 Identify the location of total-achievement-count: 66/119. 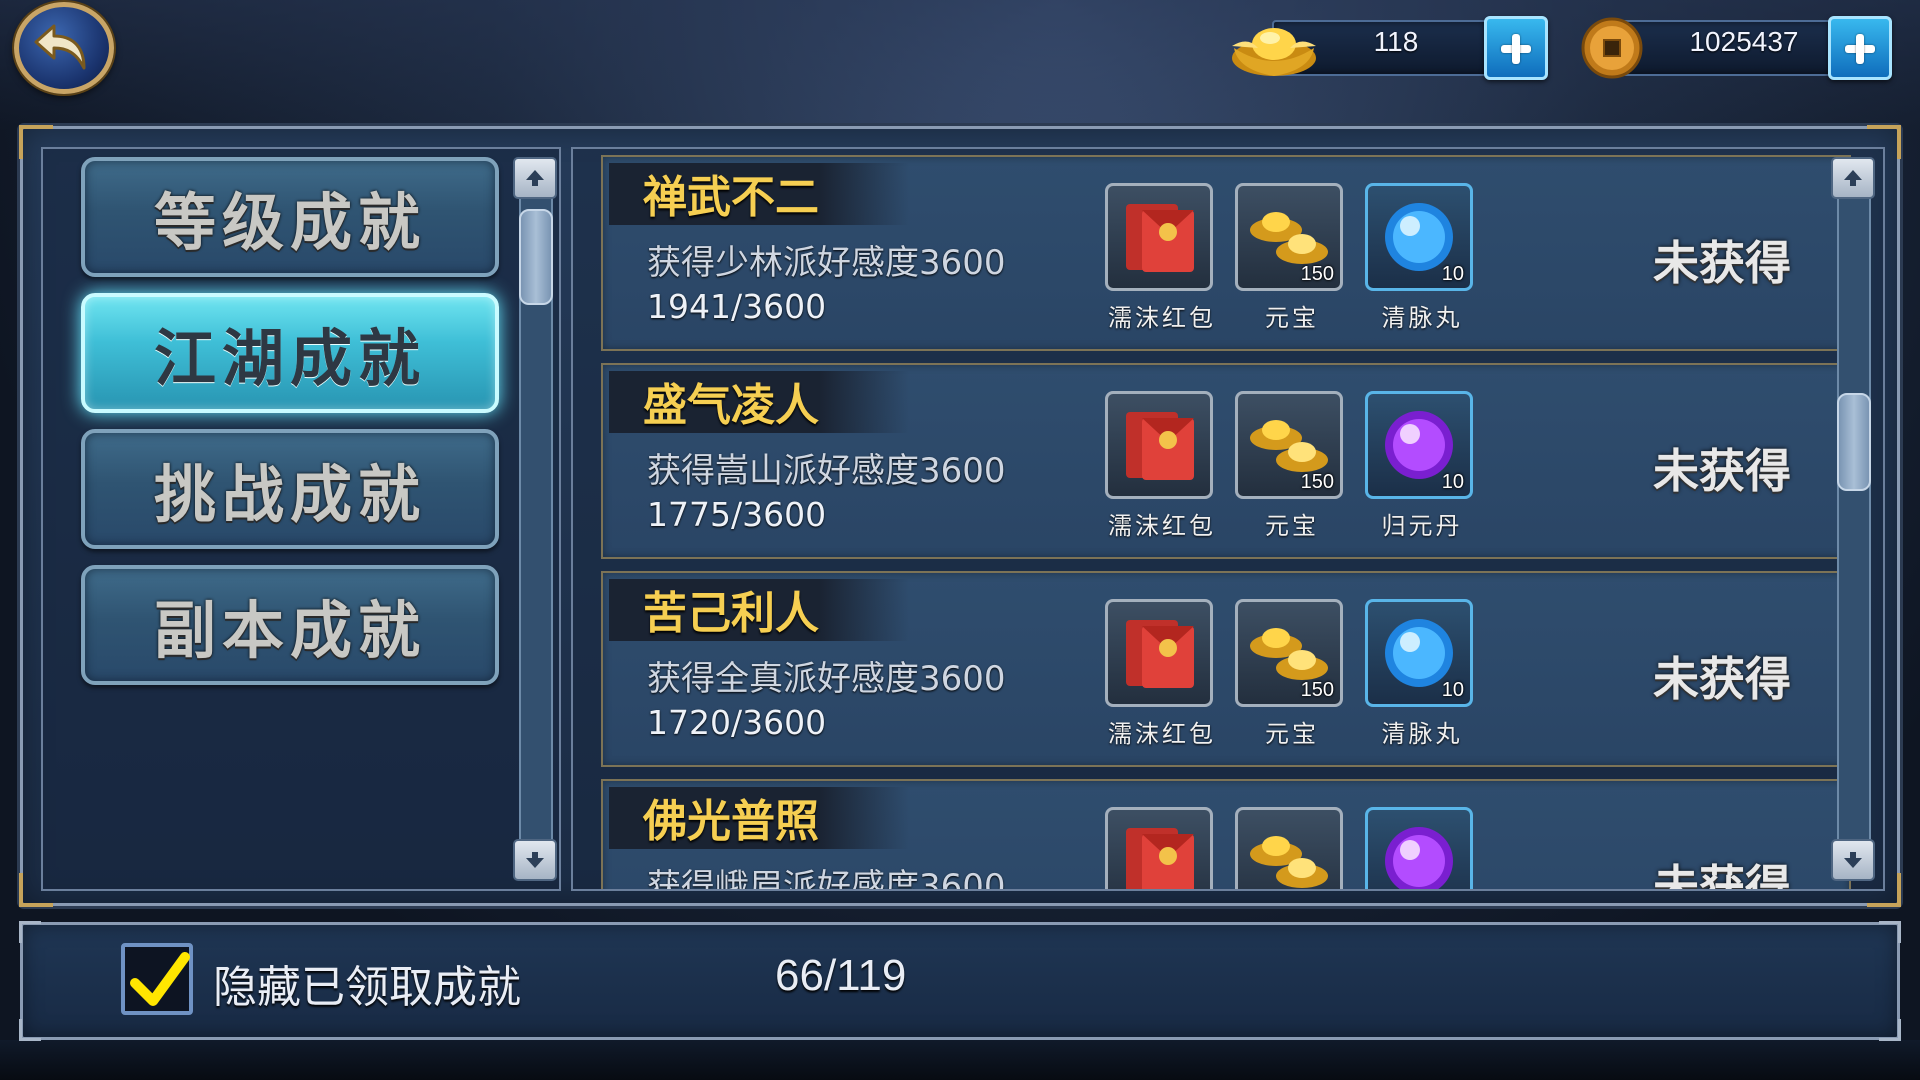
(841, 975).